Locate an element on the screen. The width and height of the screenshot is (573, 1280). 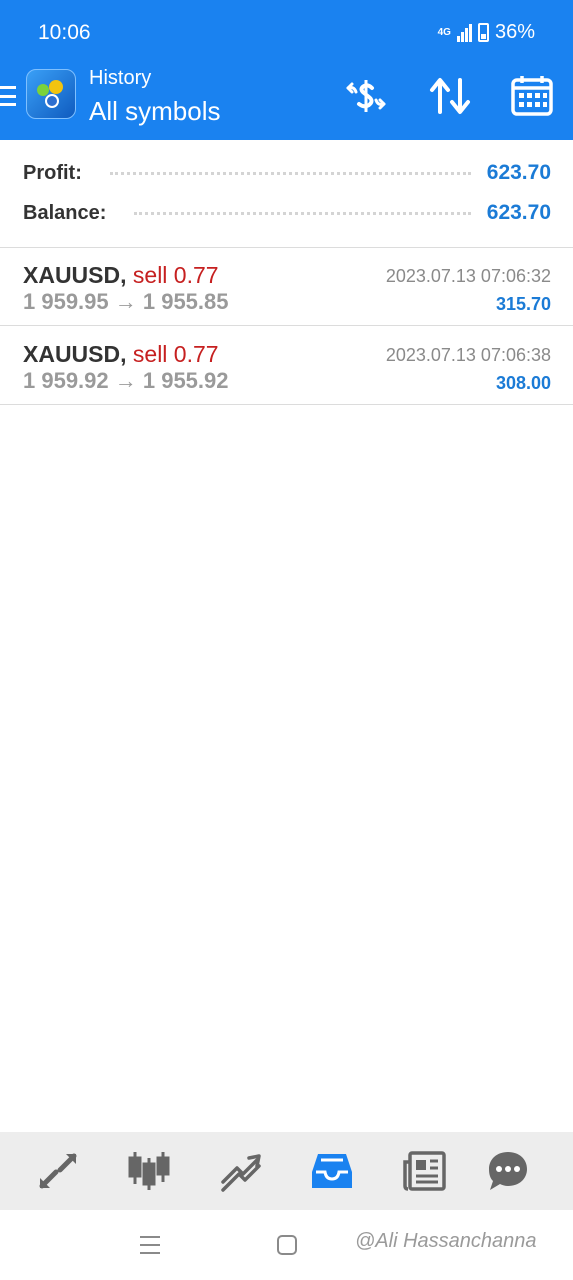
balance-value: 623.70 is located at coordinates (518, 212).